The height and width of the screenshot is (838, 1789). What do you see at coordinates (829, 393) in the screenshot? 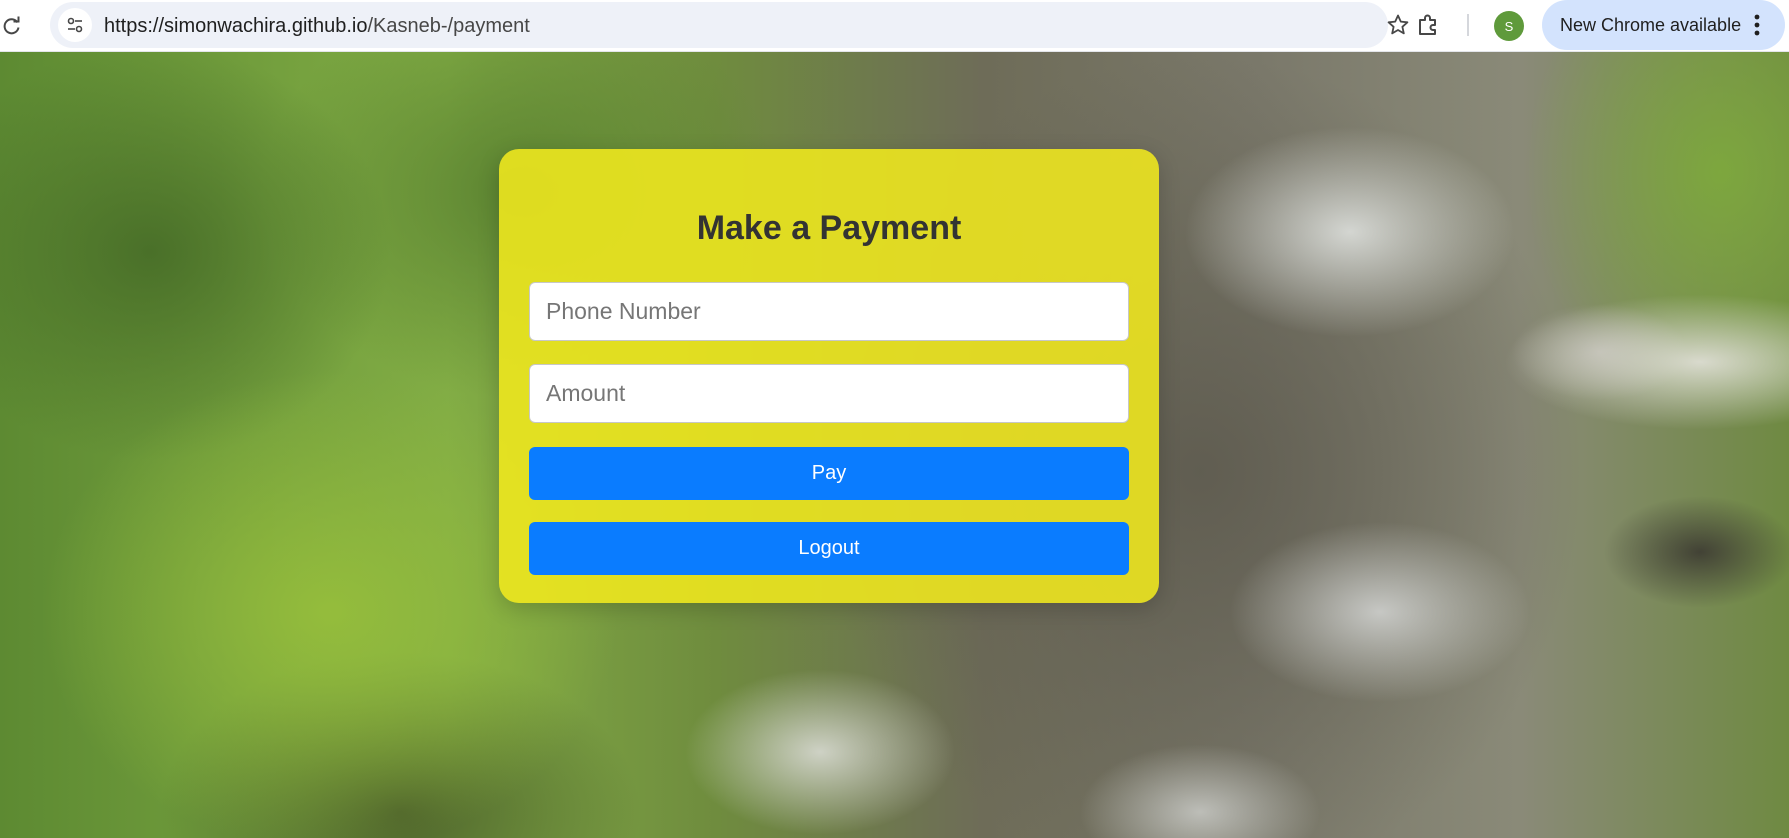
I see `amount-input` at bounding box center [829, 393].